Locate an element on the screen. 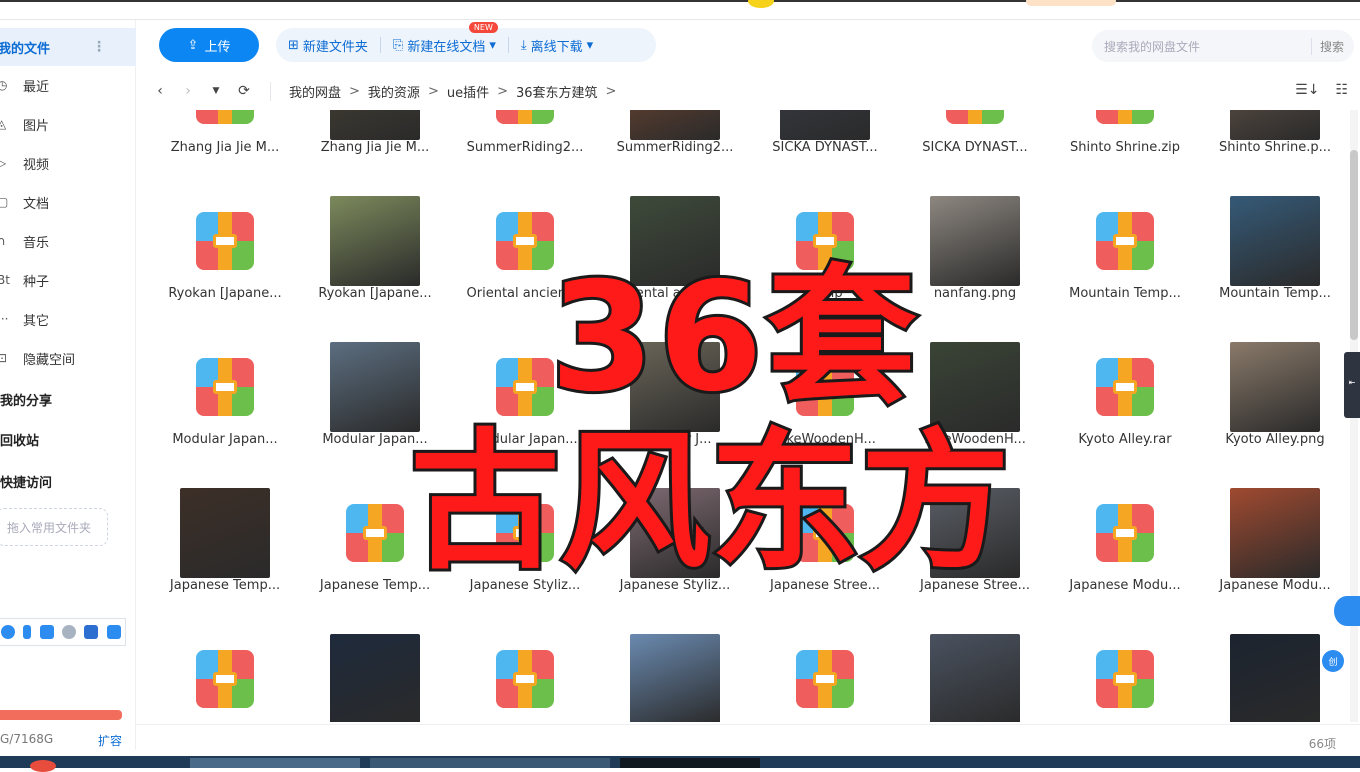  offline-download-button: ⤓ 离线下载 ▾ is located at coordinates (557, 45).